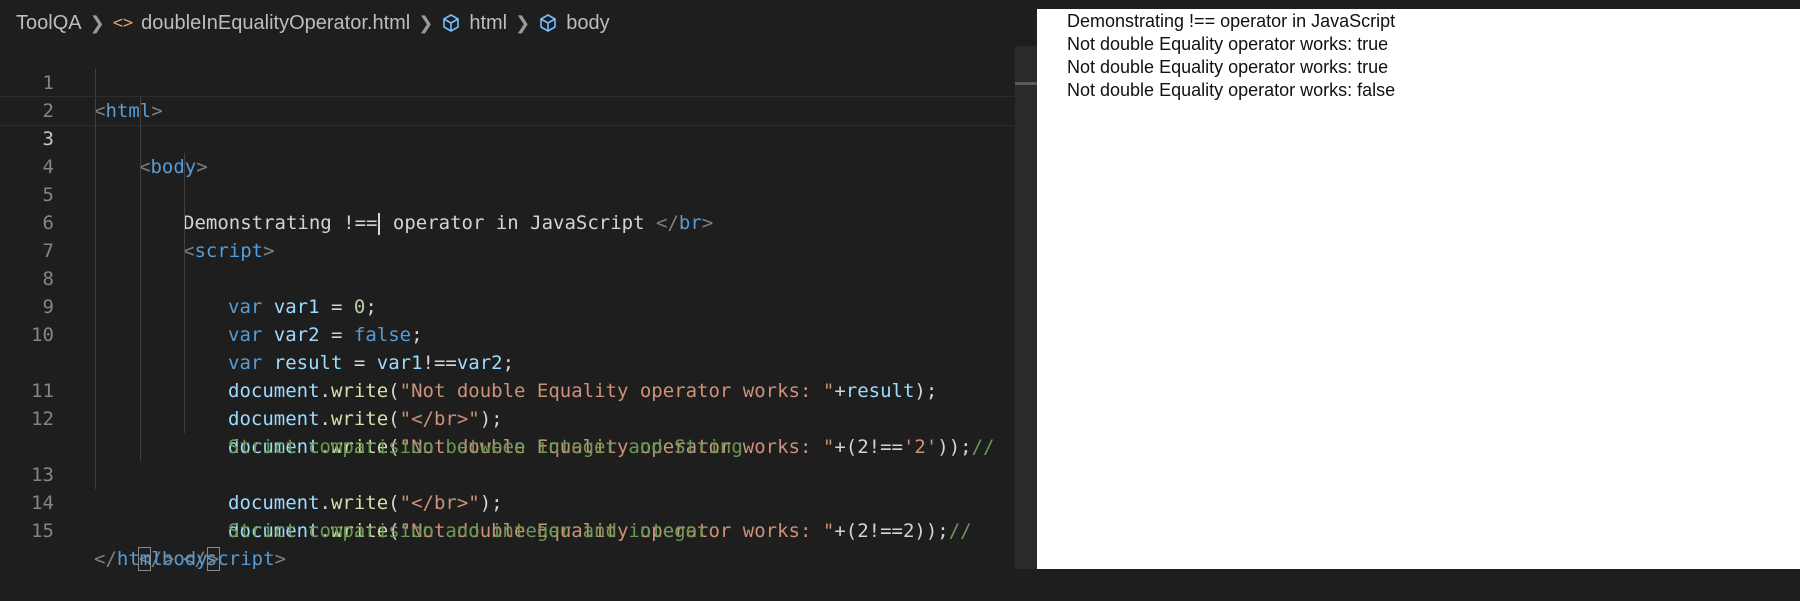 The width and height of the screenshot is (1800, 601). I want to click on code-line: 15 </html>, so click(507, 529).